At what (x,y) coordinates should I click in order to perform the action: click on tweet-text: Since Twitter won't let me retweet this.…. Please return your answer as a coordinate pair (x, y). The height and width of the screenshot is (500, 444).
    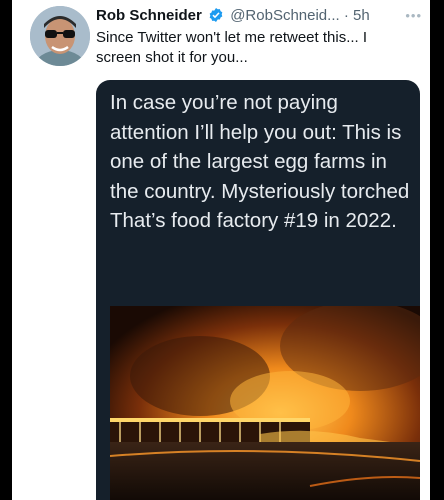
    Looking at the image, I should click on (232, 47).